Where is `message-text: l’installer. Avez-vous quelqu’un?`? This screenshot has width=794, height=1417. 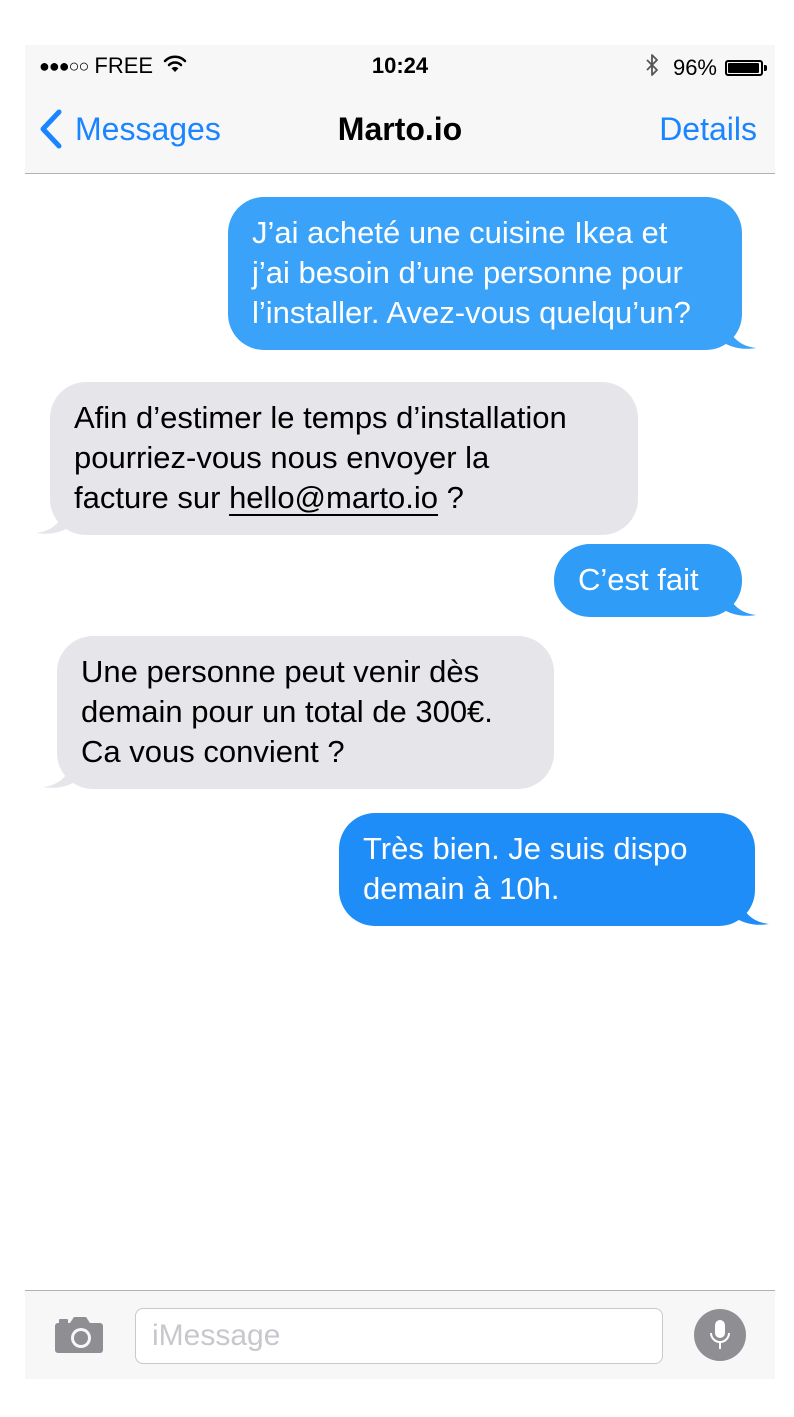
message-text: l’installer. Avez-vous quelqu’un? is located at coordinates (471, 312).